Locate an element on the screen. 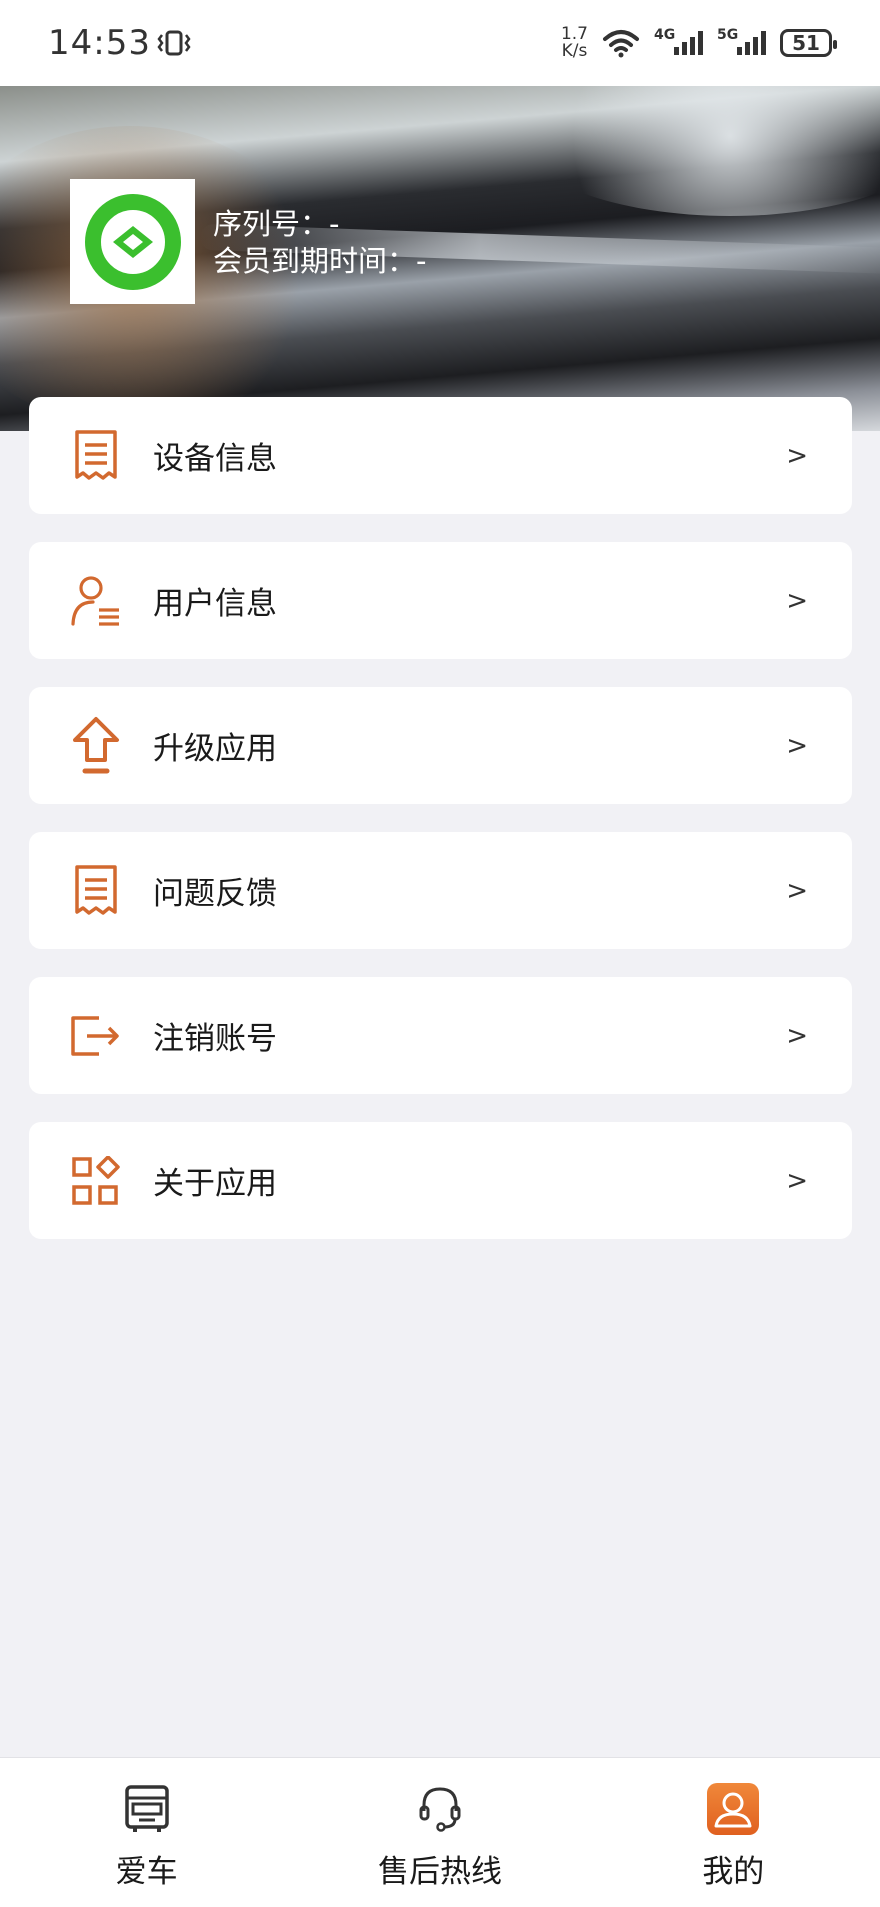 This screenshot has height=1907, width=880. battery-icon: 51 is located at coordinates (808, 43).